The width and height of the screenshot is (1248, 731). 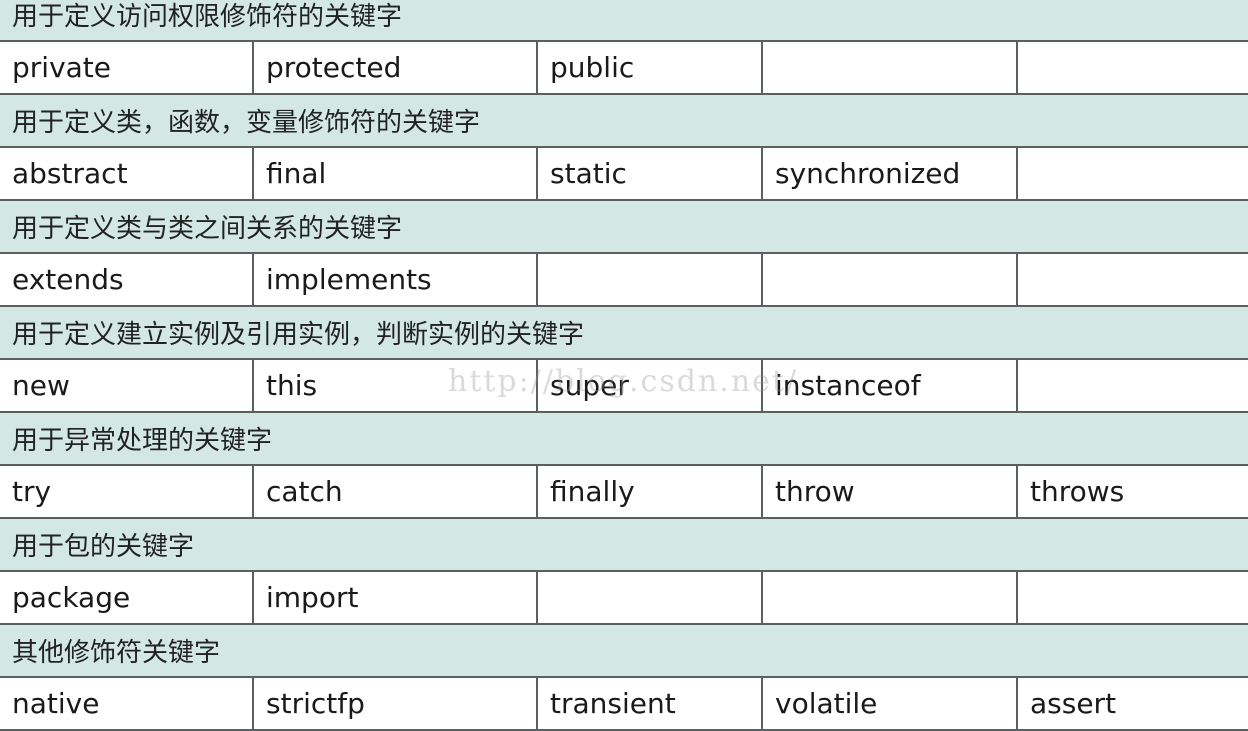 What do you see at coordinates (890, 703) in the screenshot?
I see `keyword-cell: volatile` at bounding box center [890, 703].